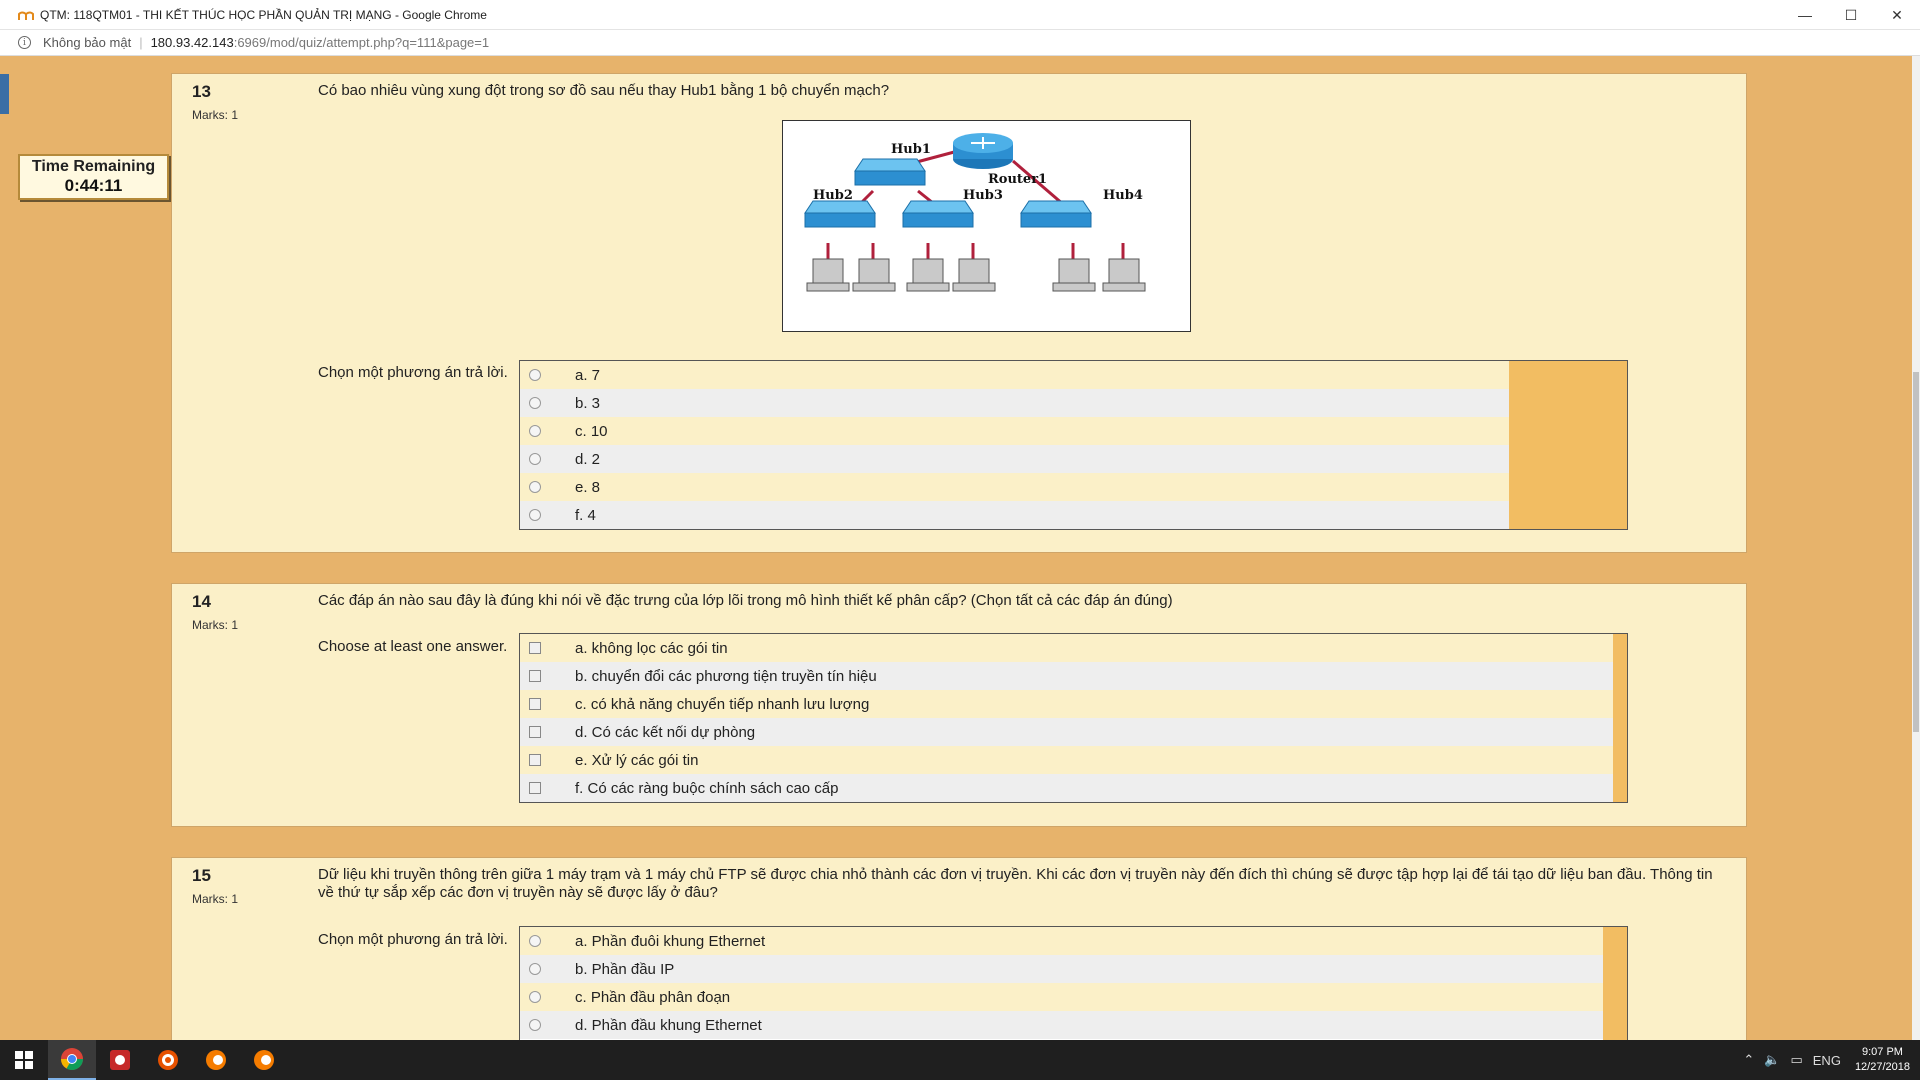  What do you see at coordinates (1772, 1060) in the screenshot?
I see `volume-icon: 🔈` at bounding box center [1772, 1060].